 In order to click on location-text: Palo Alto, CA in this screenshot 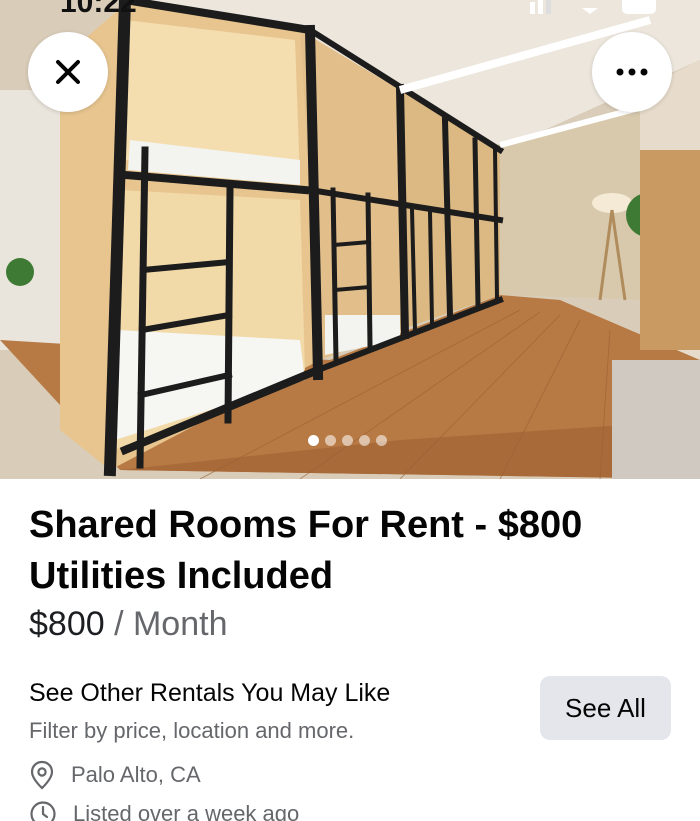, I will do `click(136, 774)`.